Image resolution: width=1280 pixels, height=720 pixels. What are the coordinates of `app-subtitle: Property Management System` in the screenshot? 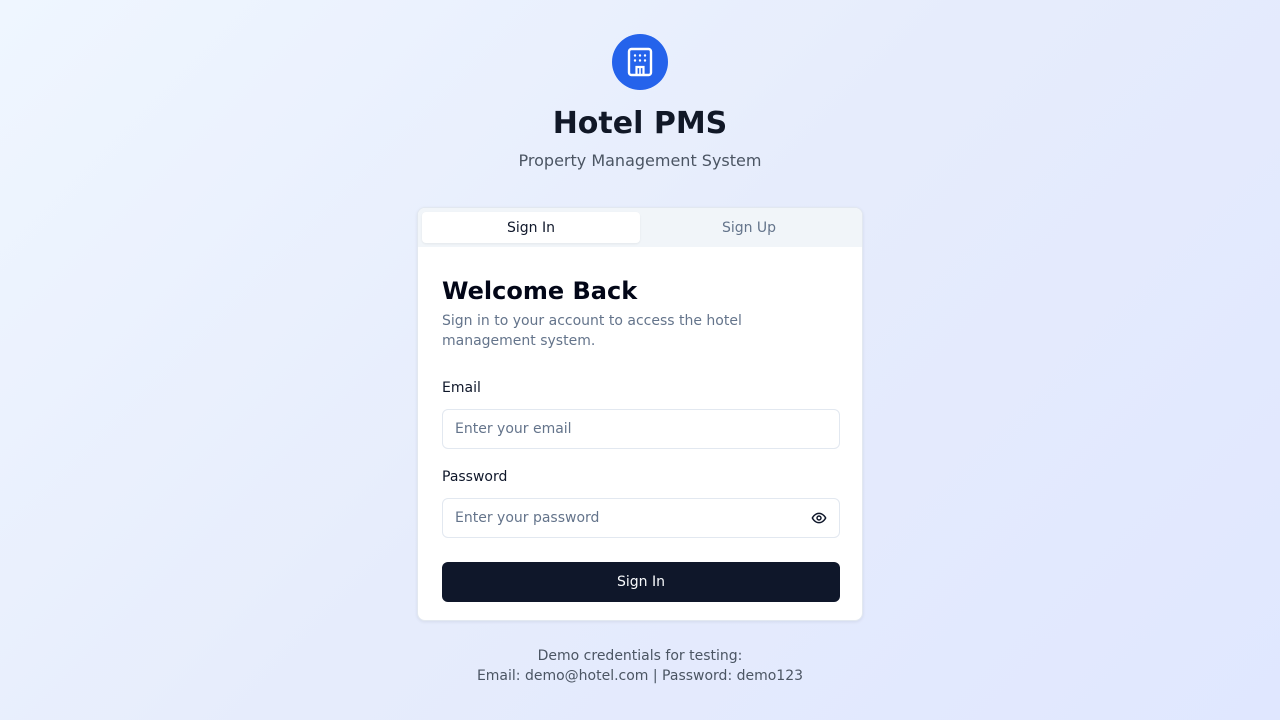 It's located at (640, 160).